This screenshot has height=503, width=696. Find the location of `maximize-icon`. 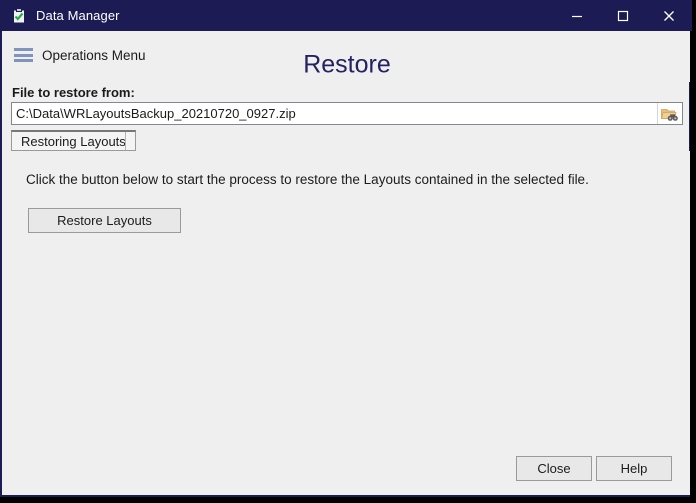

maximize-icon is located at coordinates (623, 15).